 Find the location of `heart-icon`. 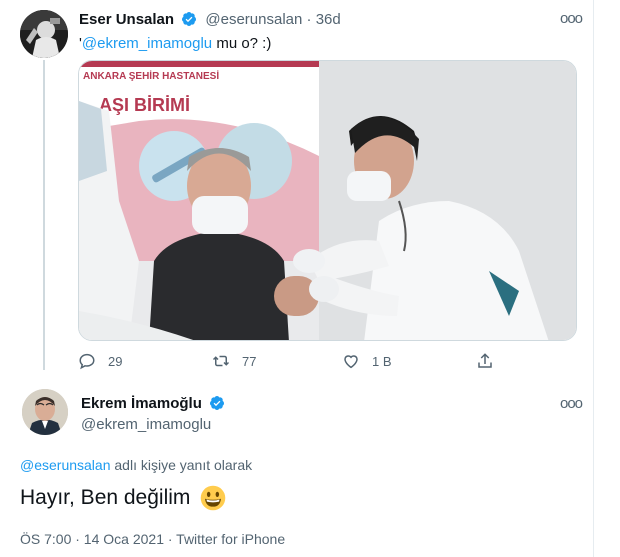

heart-icon is located at coordinates (351, 362).